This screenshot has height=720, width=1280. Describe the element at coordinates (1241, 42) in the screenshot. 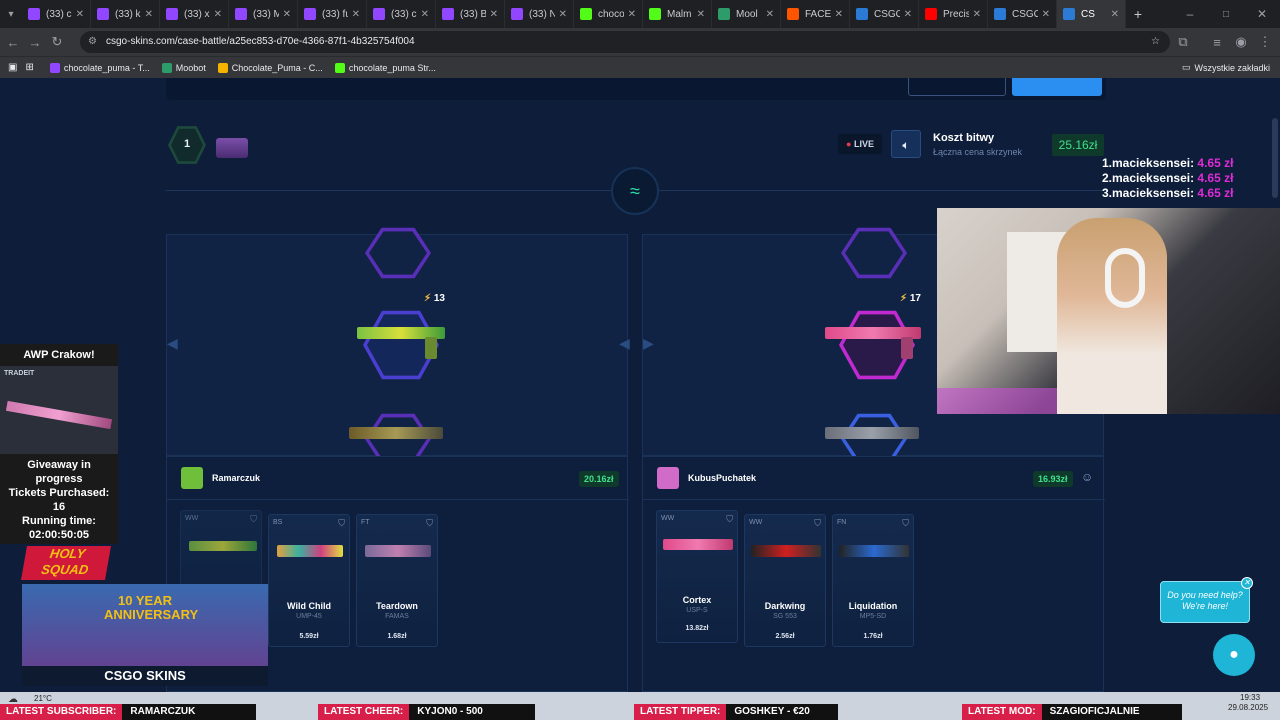

I see `profile-icon: ◉` at that location.